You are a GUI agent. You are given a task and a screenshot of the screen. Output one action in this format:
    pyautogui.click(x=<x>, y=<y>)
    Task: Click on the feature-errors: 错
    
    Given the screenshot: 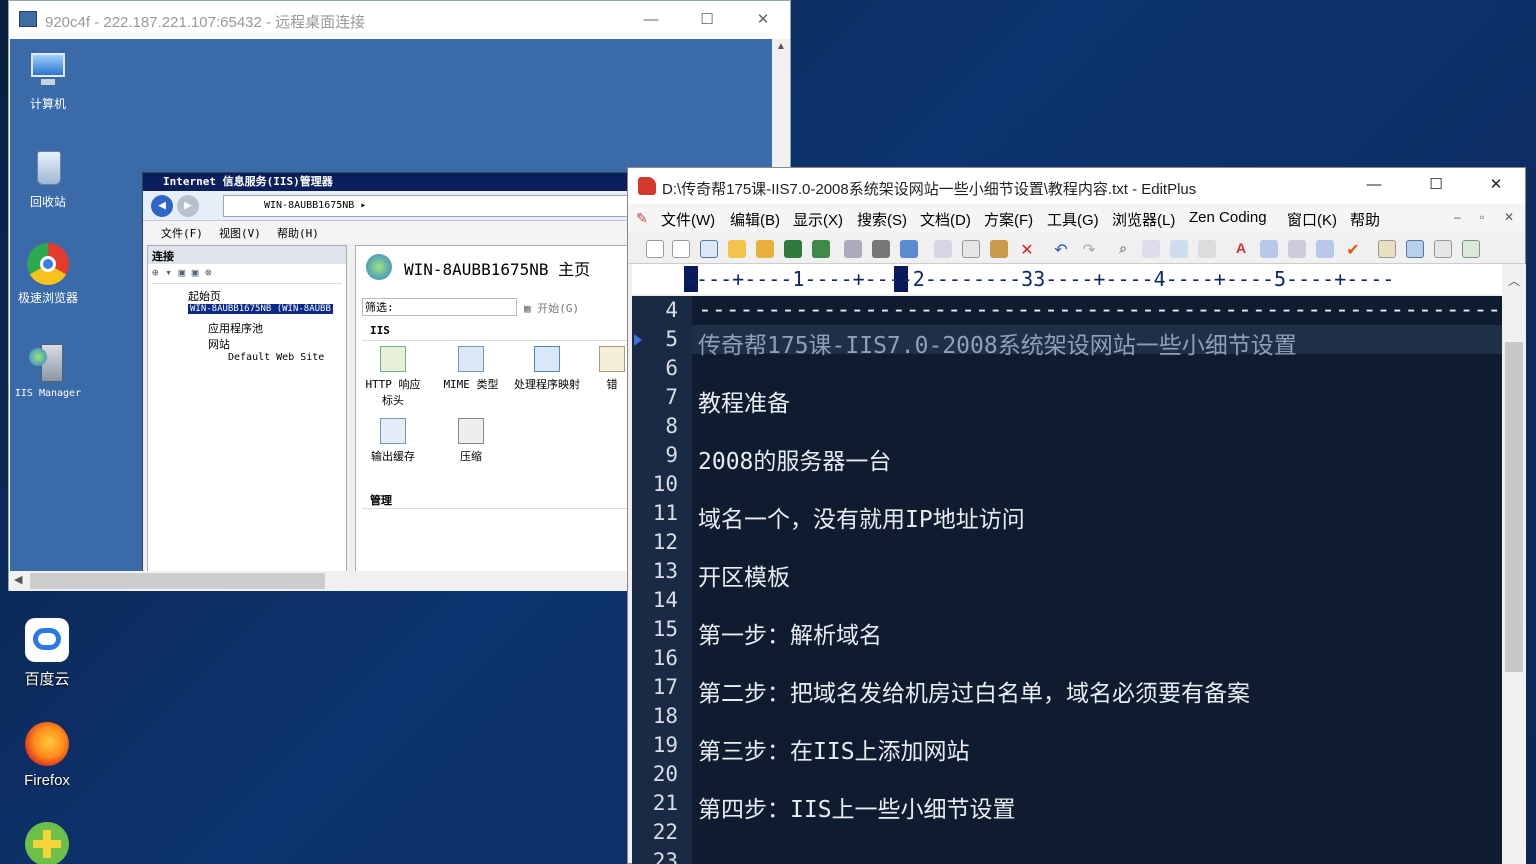 What is the action you would take?
    pyautogui.click(x=612, y=369)
    